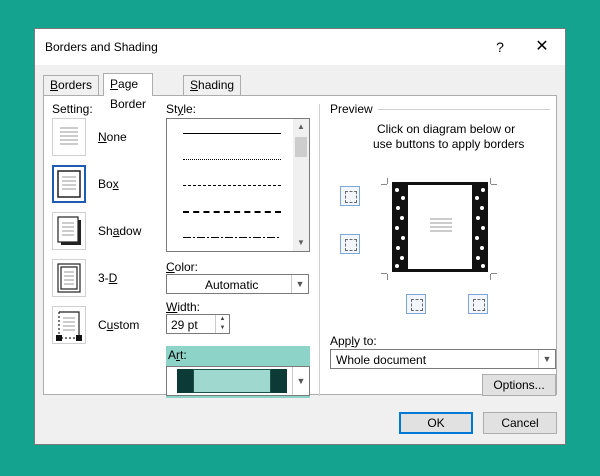 The image size is (600, 476). Describe the element at coordinates (478, 304) in the screenshot. I see `right-border-button` at that location.